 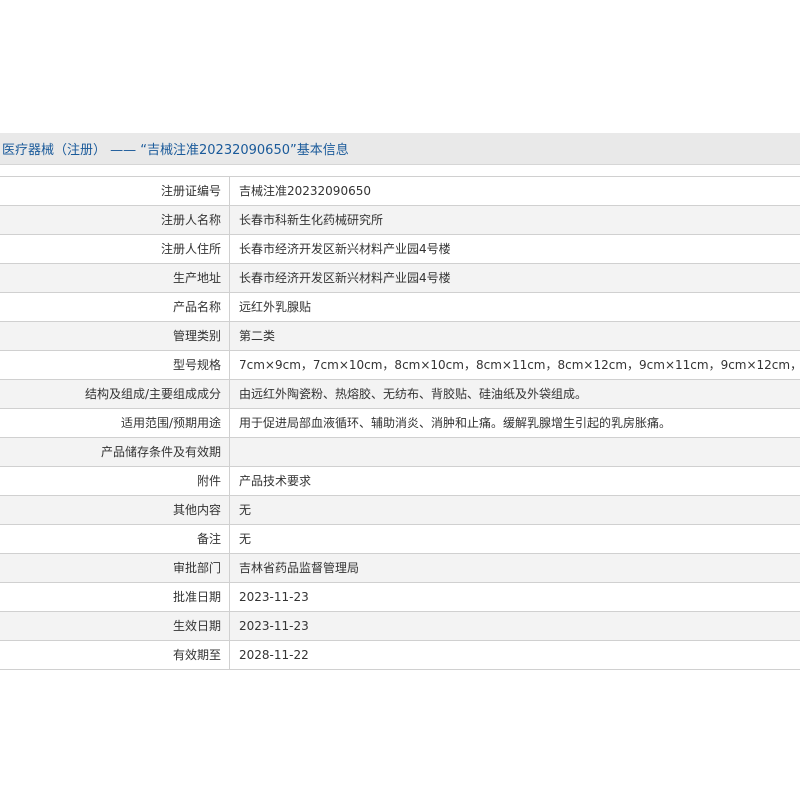 What do you see at coordinates (115, 510) in the screenshot?
I see `row-label: 其他内容` at bounding box center [115, 510].